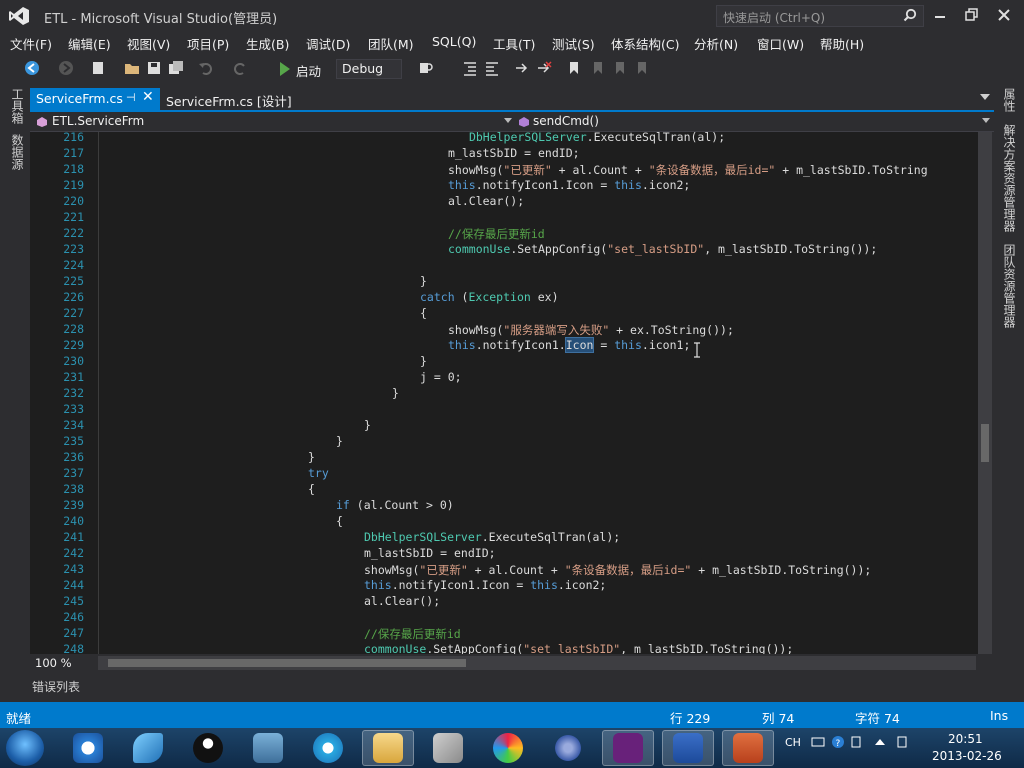 This screenshot has width=1024, height=768. I want to click on class-dropdown: ETL.ServiceFrm, so click(98, 121).